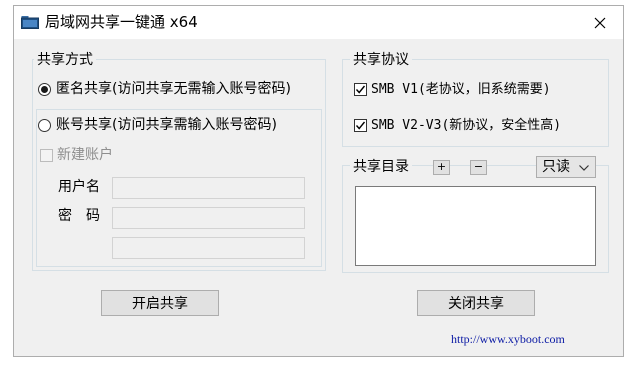 The width and height of the screenshot is (640, 365). What do you see at coordinates (79, 216) in the screenshot?
I see `password-label: 密 码` at bounding box center [79, 216].